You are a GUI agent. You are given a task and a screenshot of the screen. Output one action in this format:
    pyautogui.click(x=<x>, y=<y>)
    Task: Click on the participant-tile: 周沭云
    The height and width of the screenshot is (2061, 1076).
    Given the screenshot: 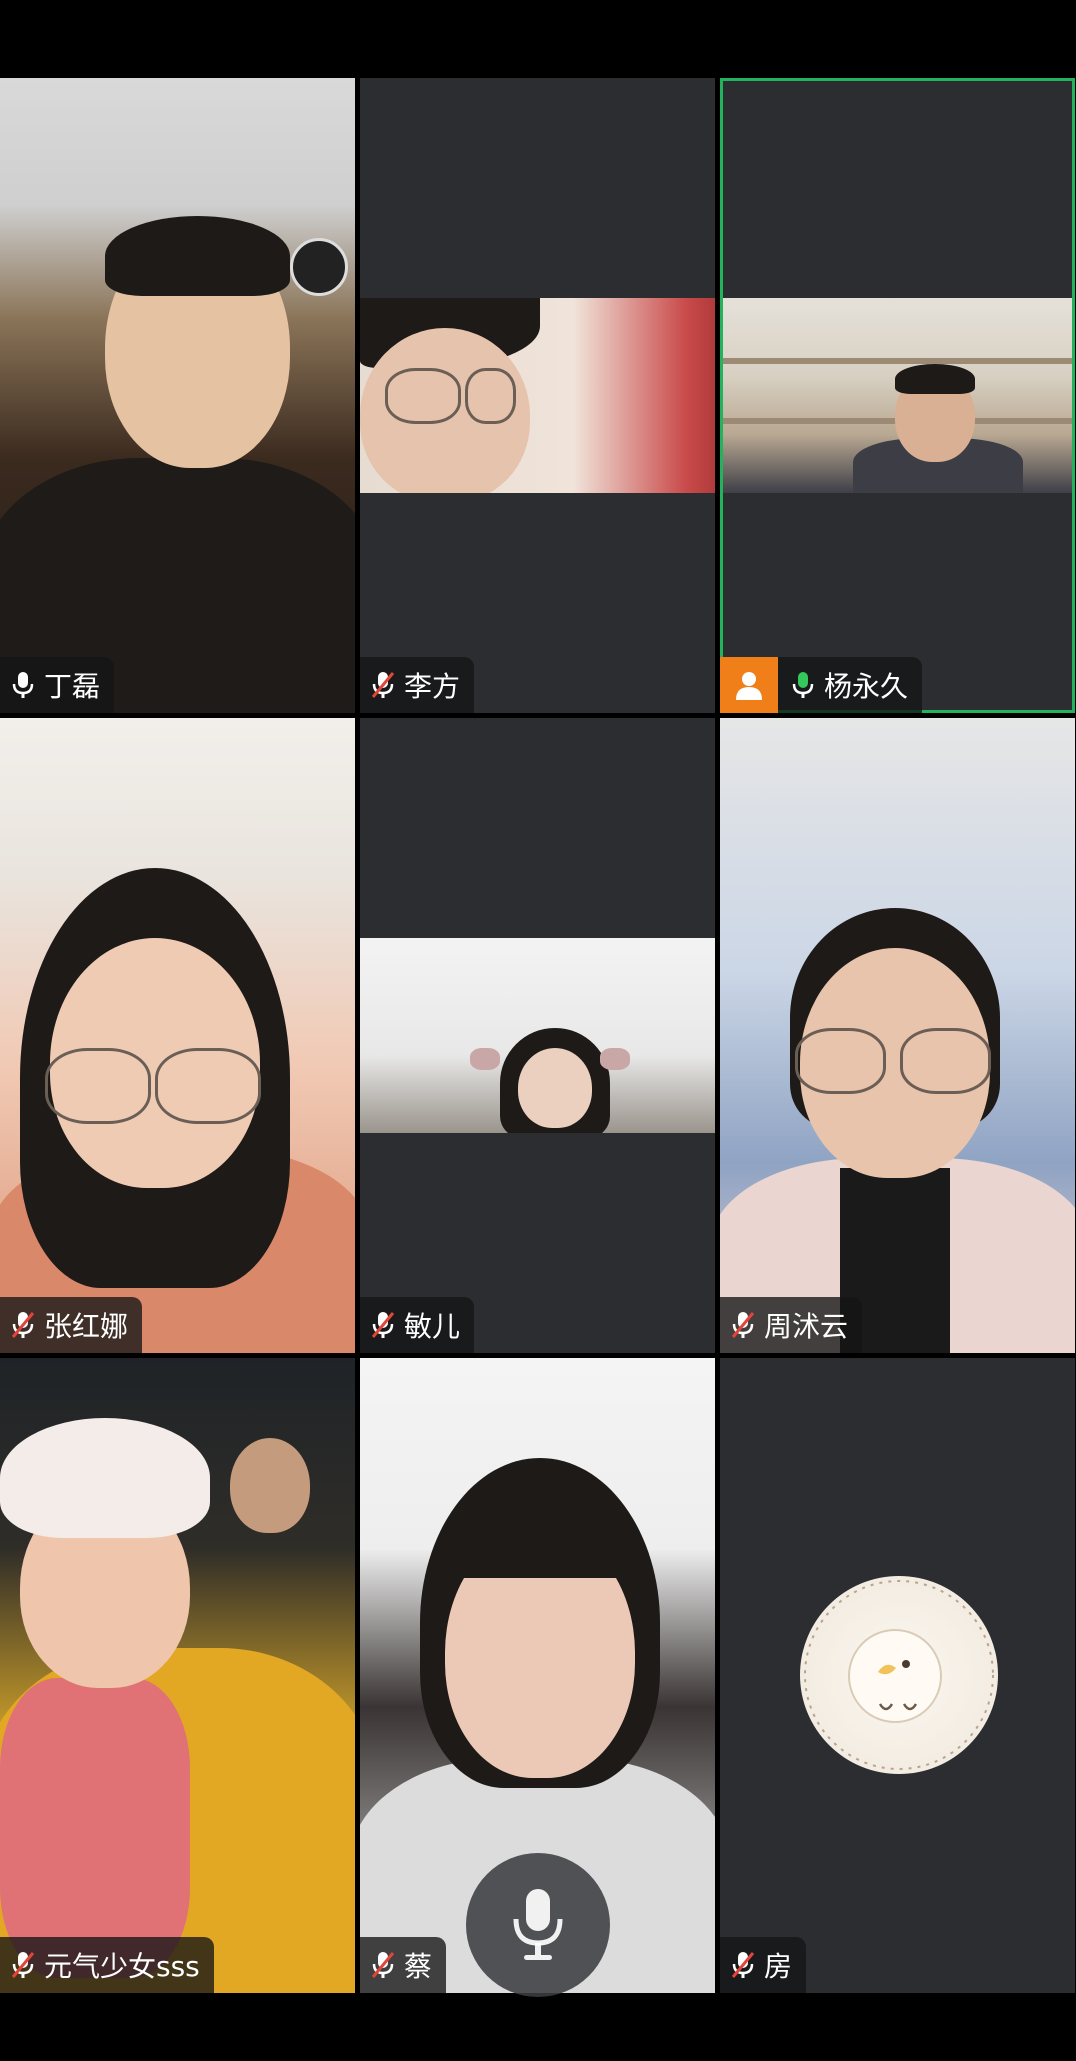 What is the action you would take?
    pyautogui.click(x=897, y=1035)
    